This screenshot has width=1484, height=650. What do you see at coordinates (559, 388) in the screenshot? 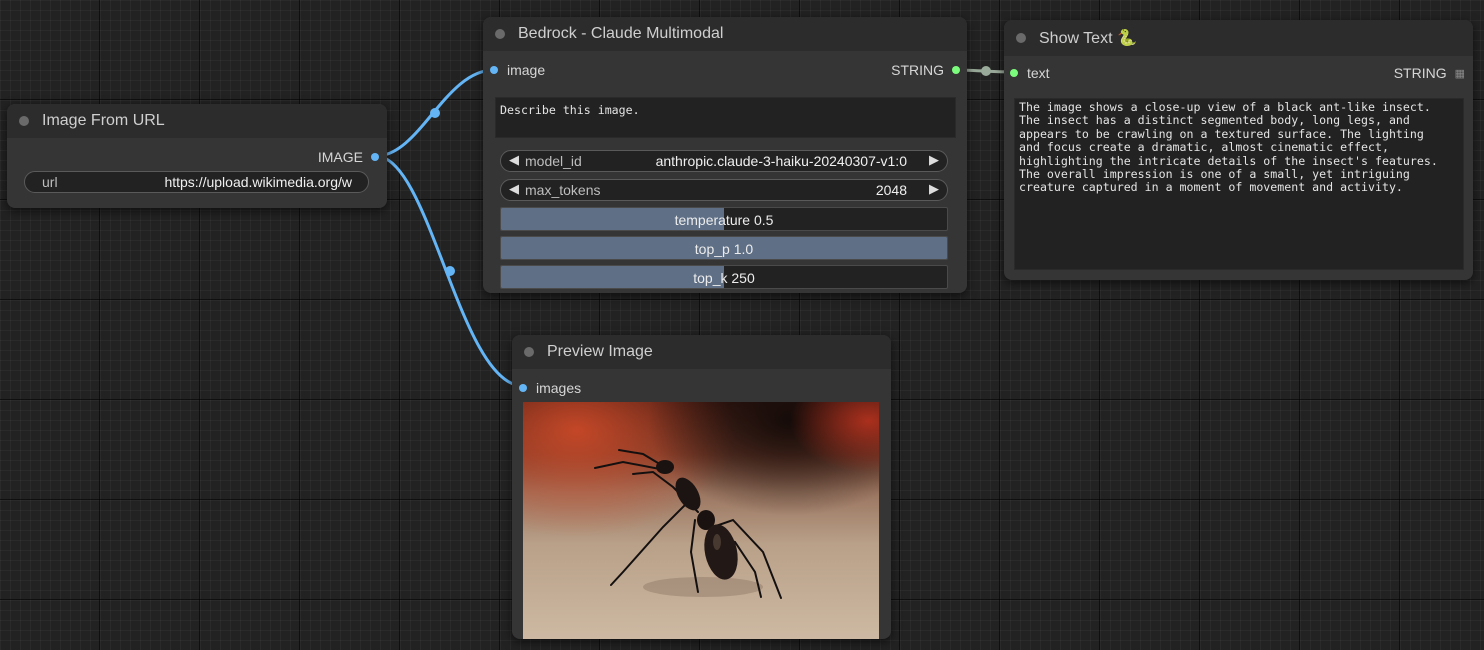
I see `slot-label: images` at bounding box center [559, 388].